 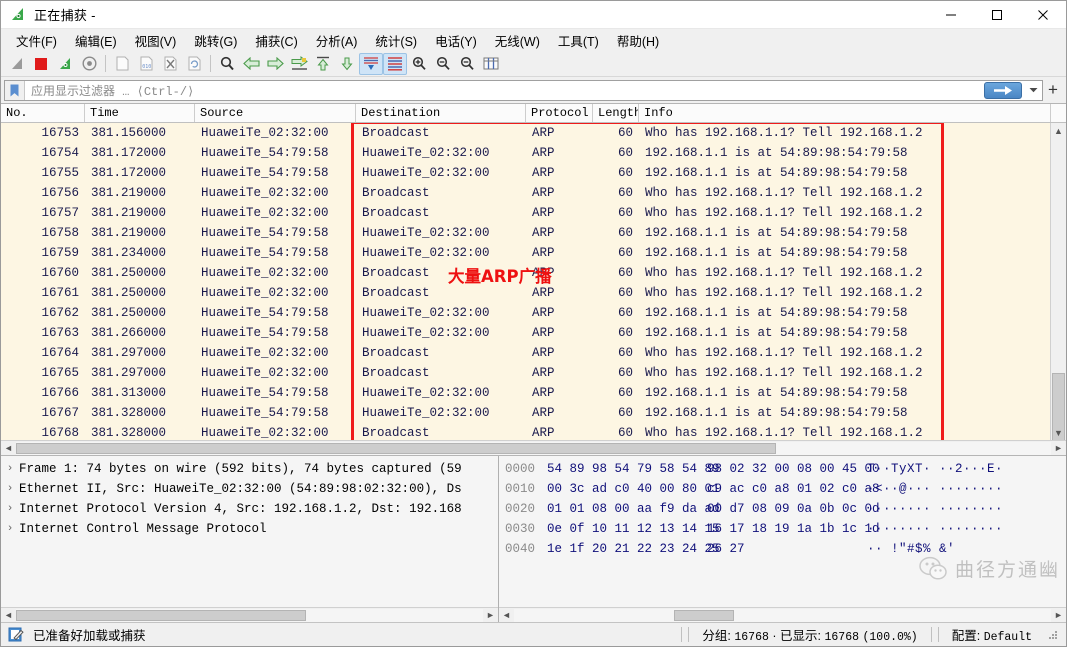 I want to click on packet-list-vertical-scrollbar: ▲ ▼, so click(x=1058, y=281).